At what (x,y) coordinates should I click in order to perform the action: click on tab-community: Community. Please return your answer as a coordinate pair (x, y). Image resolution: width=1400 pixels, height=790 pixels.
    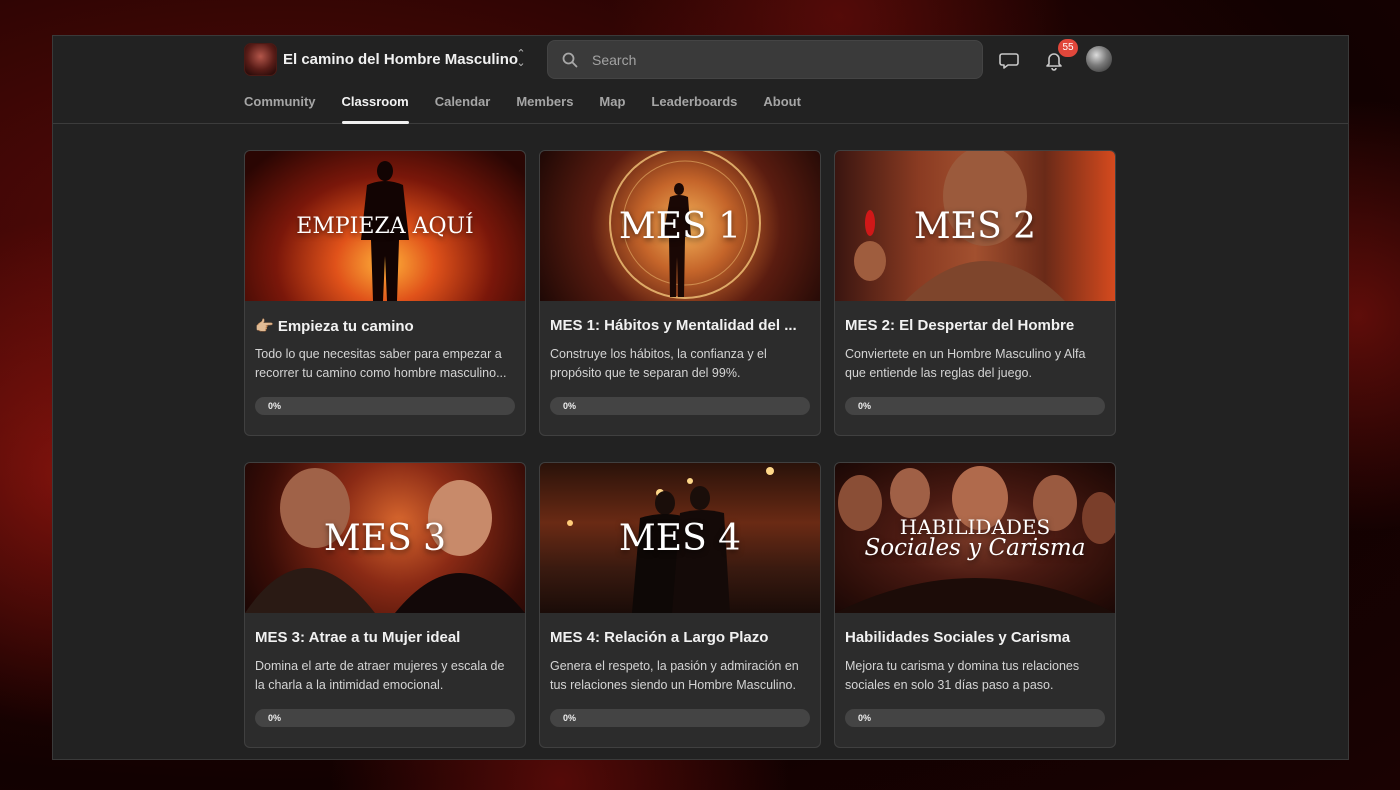
    Looking at the image, I should click on (280, 108).